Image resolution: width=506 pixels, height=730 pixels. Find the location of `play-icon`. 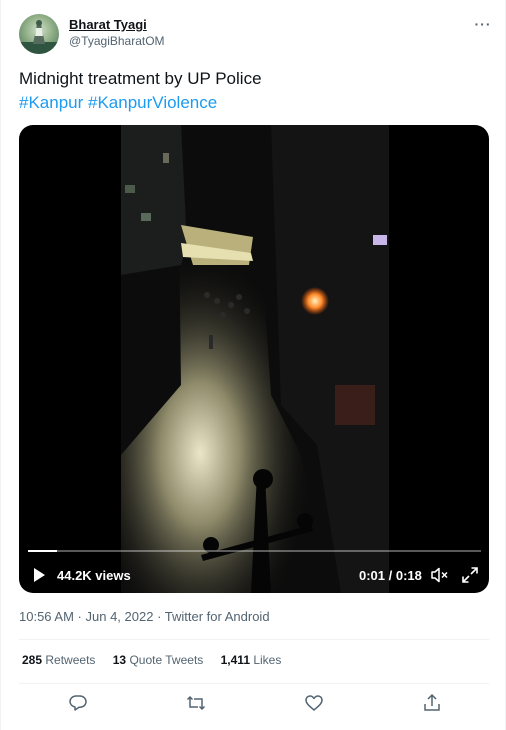

play-icon is located at coordinates (39, 575).